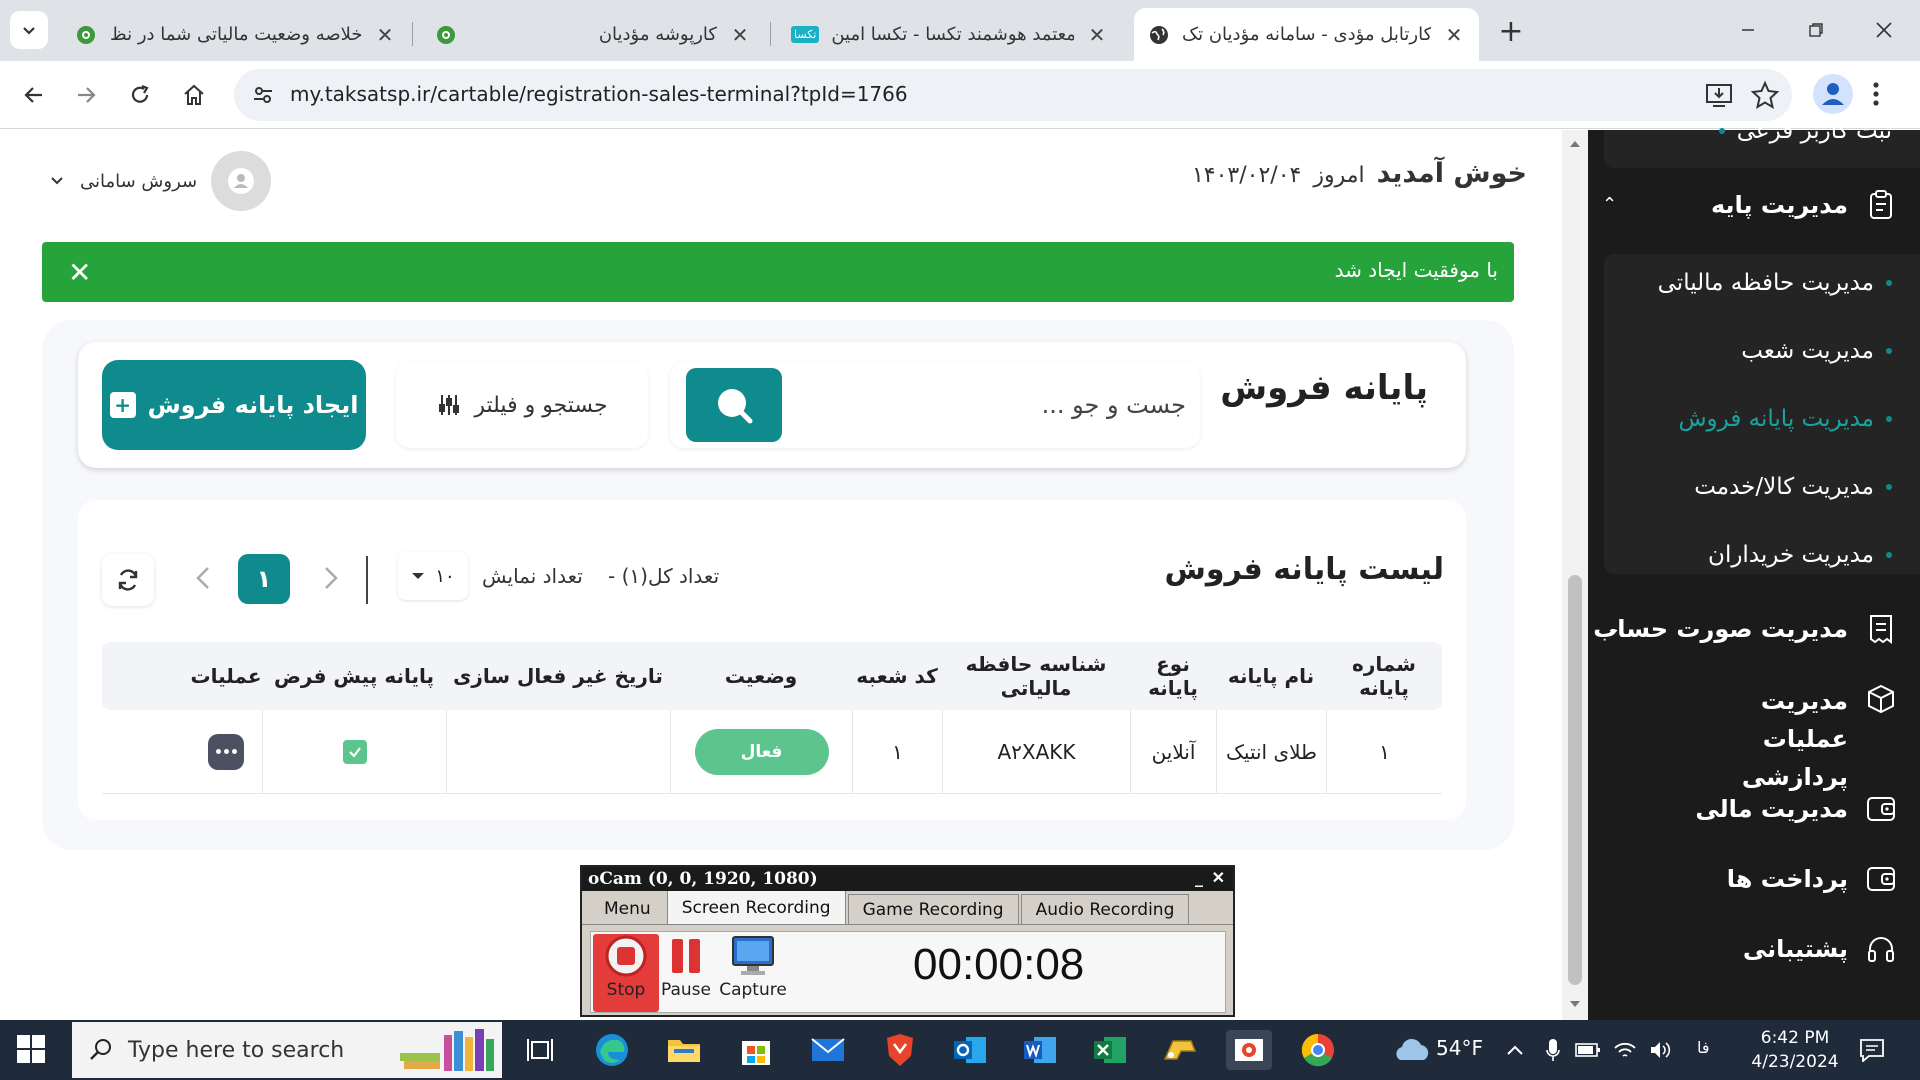  What do you see at coordinates (1110, 1050) in the screenshot?
I see `excel-button` at bounding box center [1110, 1050].